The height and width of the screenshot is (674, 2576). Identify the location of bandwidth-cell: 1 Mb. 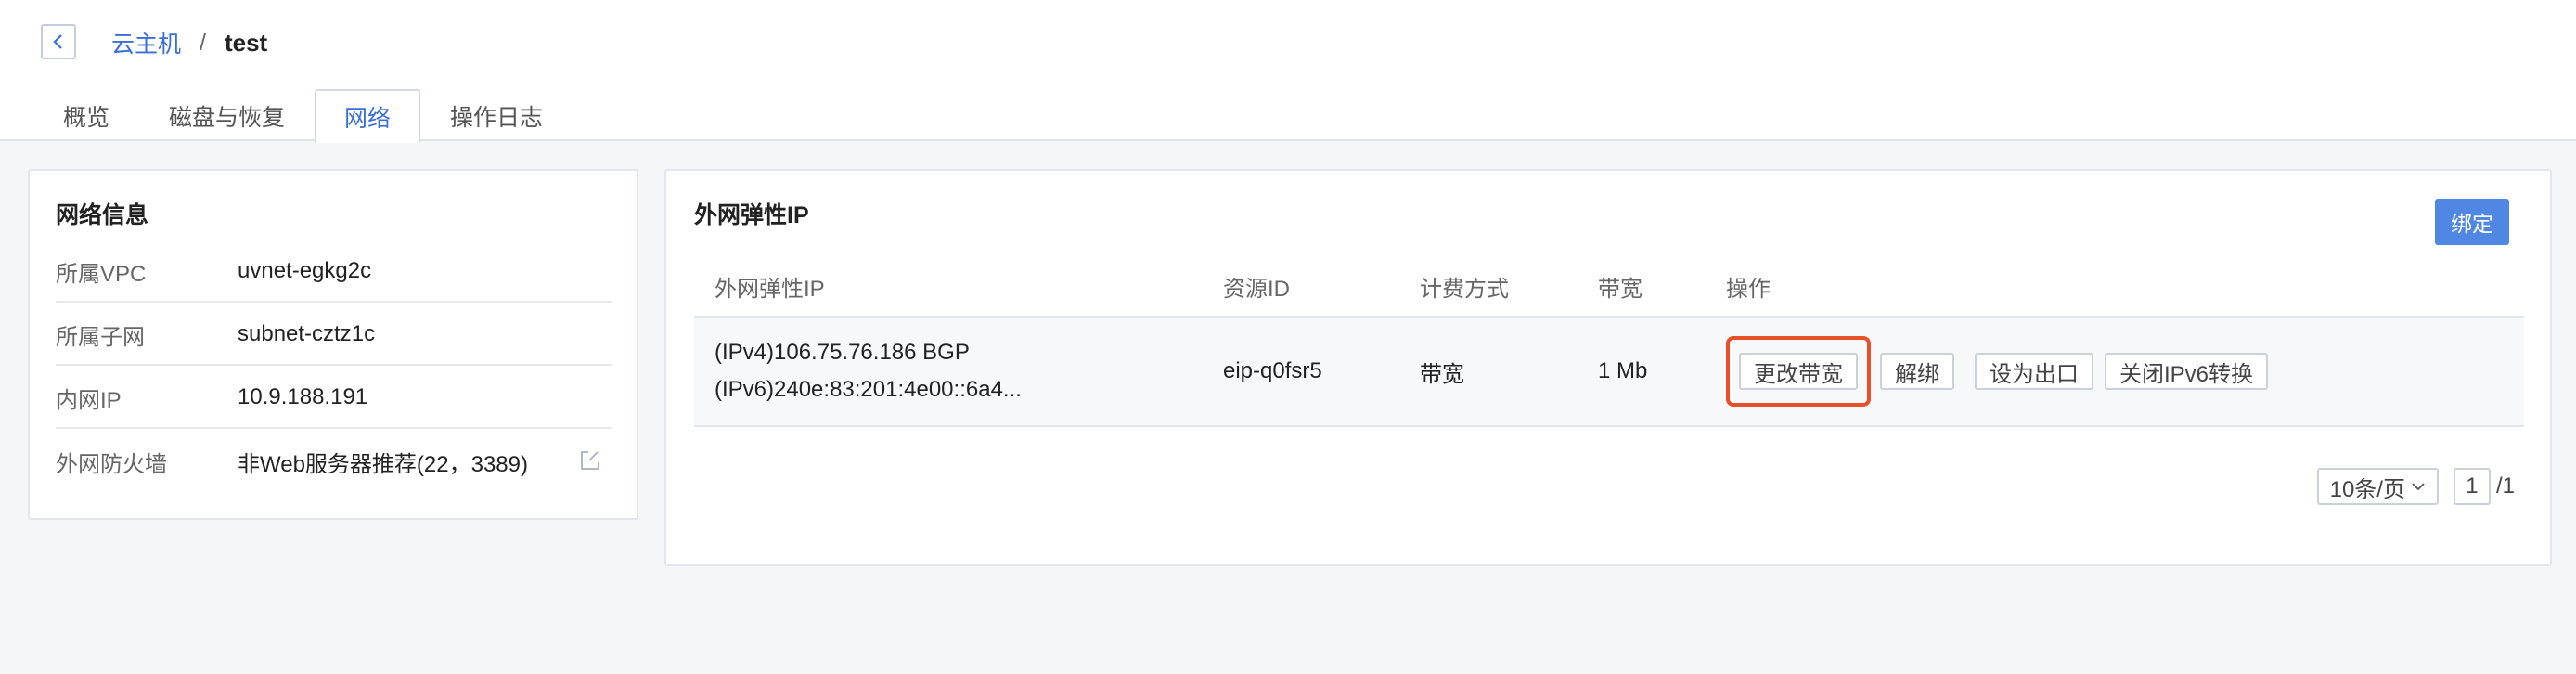
(1623, 370).